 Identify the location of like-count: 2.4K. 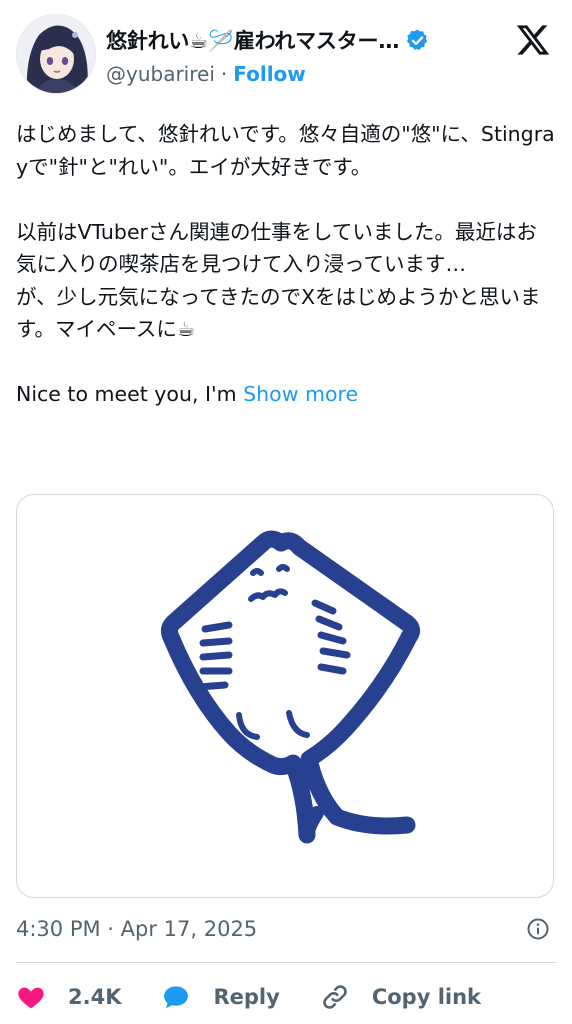
(95, 997).